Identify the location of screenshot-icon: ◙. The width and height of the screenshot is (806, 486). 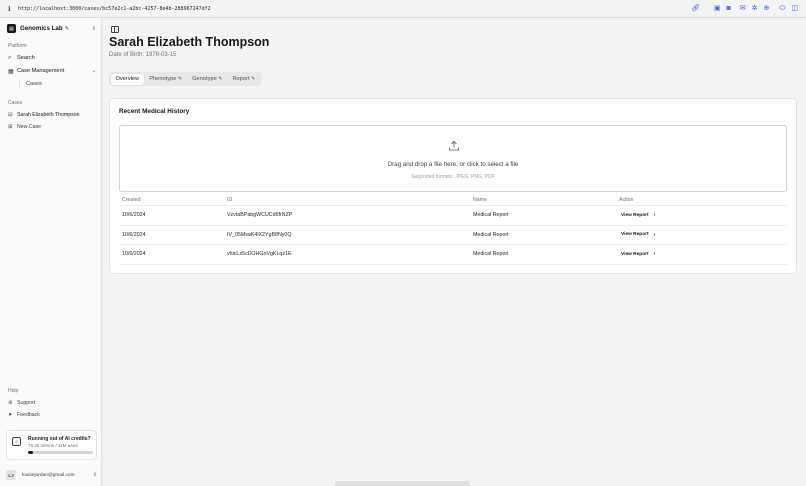
(729, 8).